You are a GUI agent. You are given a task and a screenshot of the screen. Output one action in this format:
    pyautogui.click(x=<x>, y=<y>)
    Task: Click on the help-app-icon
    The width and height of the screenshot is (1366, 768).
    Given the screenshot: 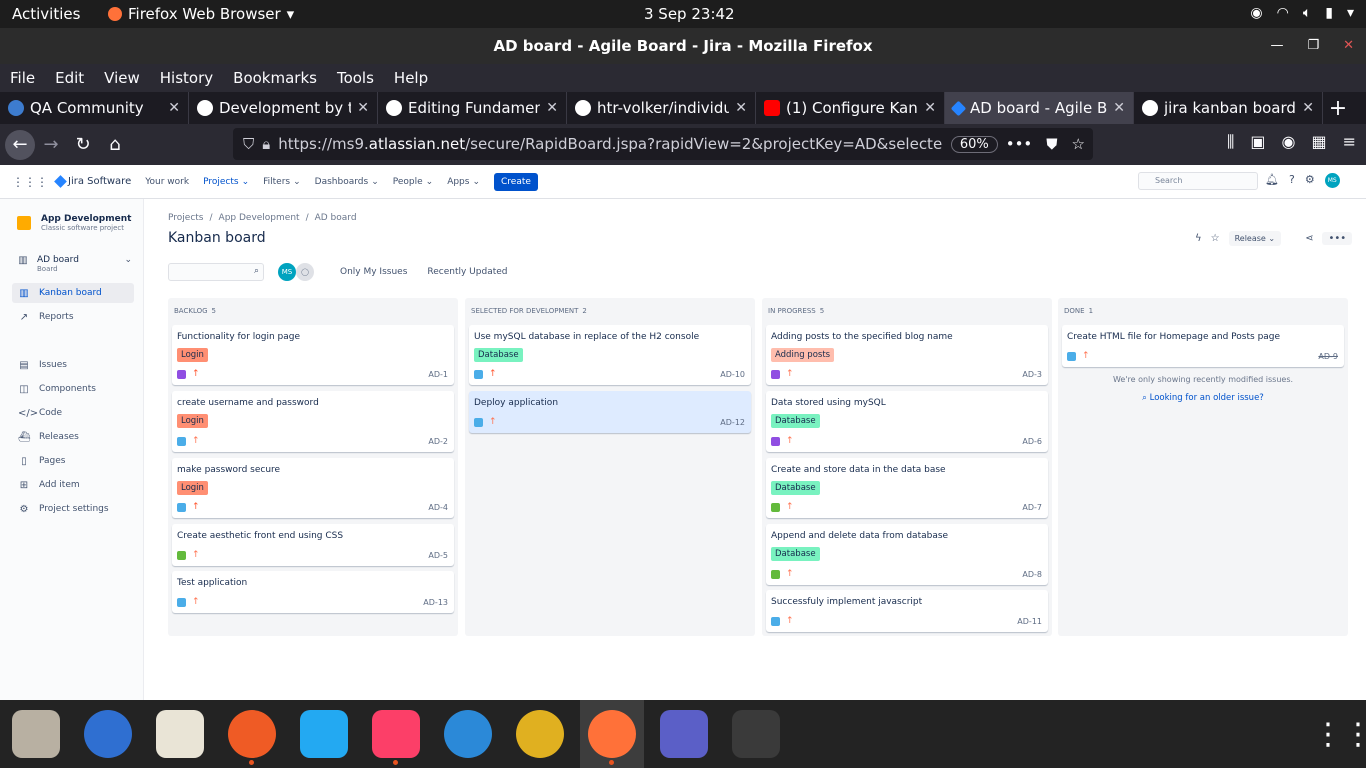 What is the action you would take?
    pyautogui.click(x=468, y=734)
    